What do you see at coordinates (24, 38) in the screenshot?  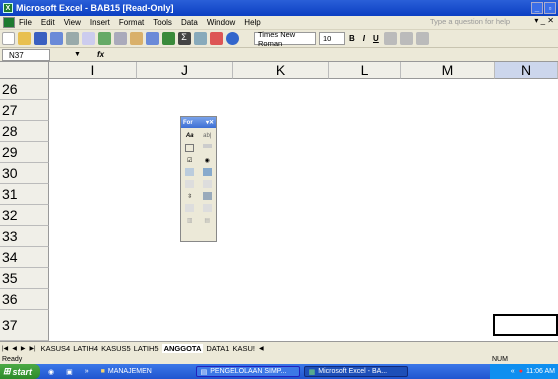 I see `open-icon` at bounding box center [24, 38].